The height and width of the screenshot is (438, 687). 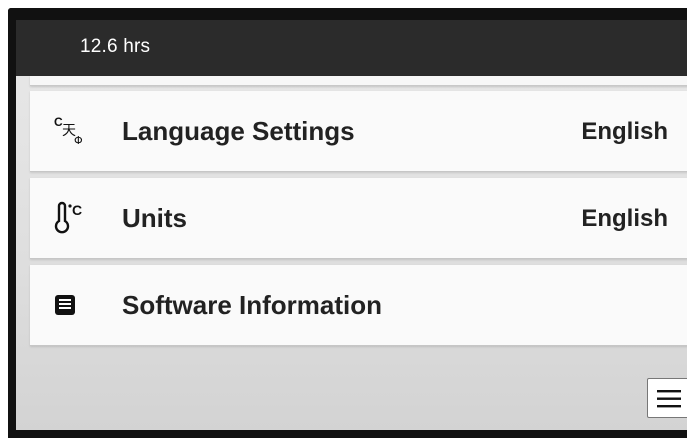 What do you see at coordinates (70, 131) in the screenshot?
I see `language-icon: C 天 Φ` at bounding box center [70, 131].